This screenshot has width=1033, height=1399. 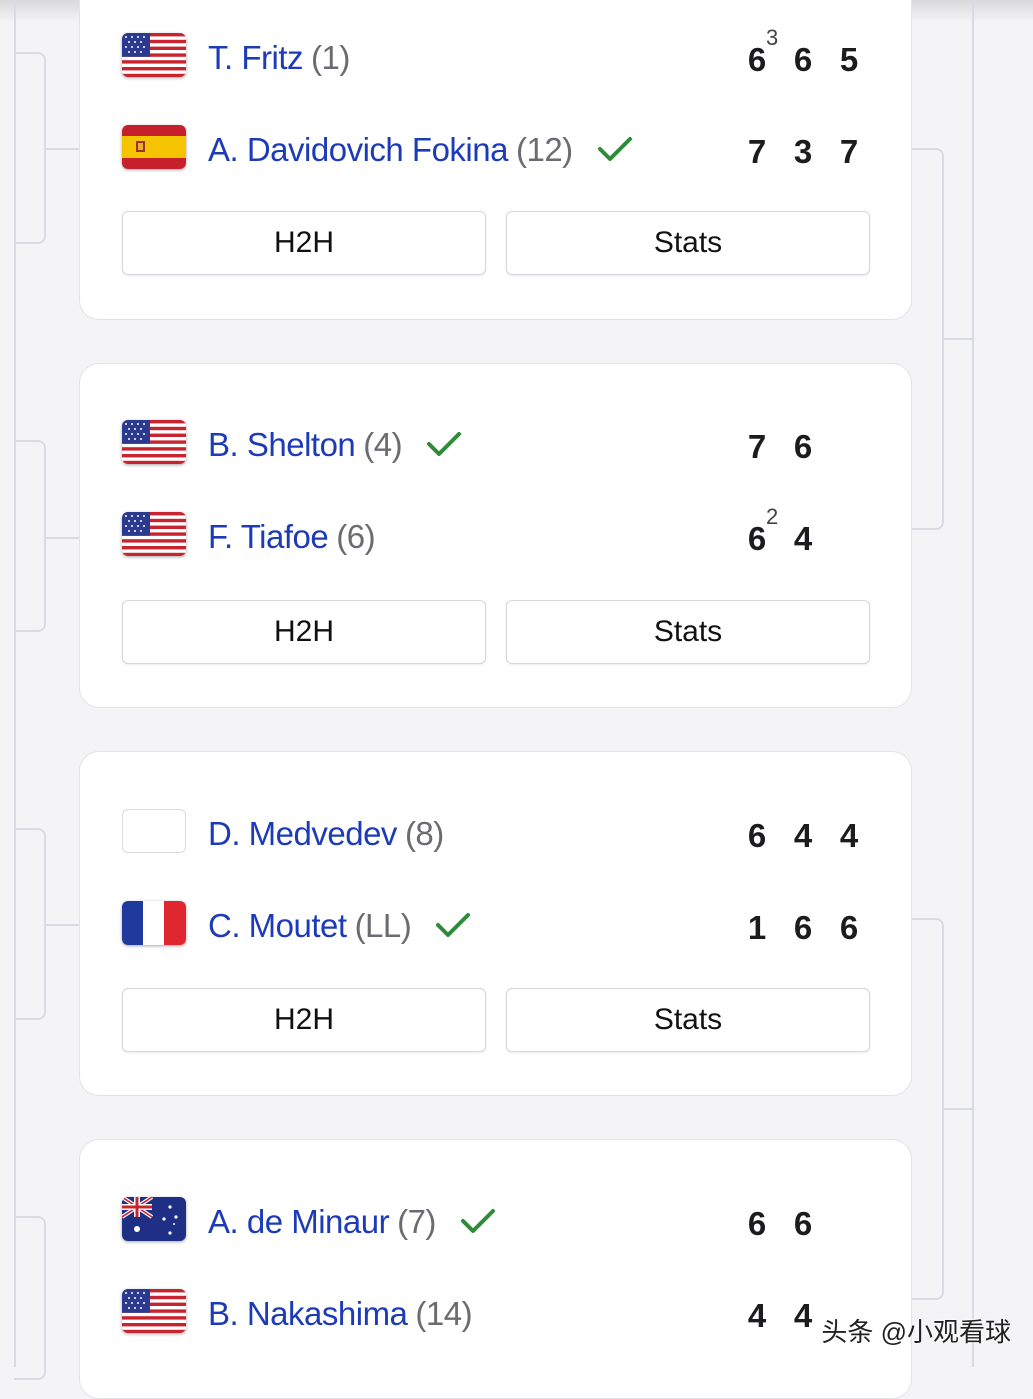 I want to click on set-score: 3, so click(x=803, y=151).